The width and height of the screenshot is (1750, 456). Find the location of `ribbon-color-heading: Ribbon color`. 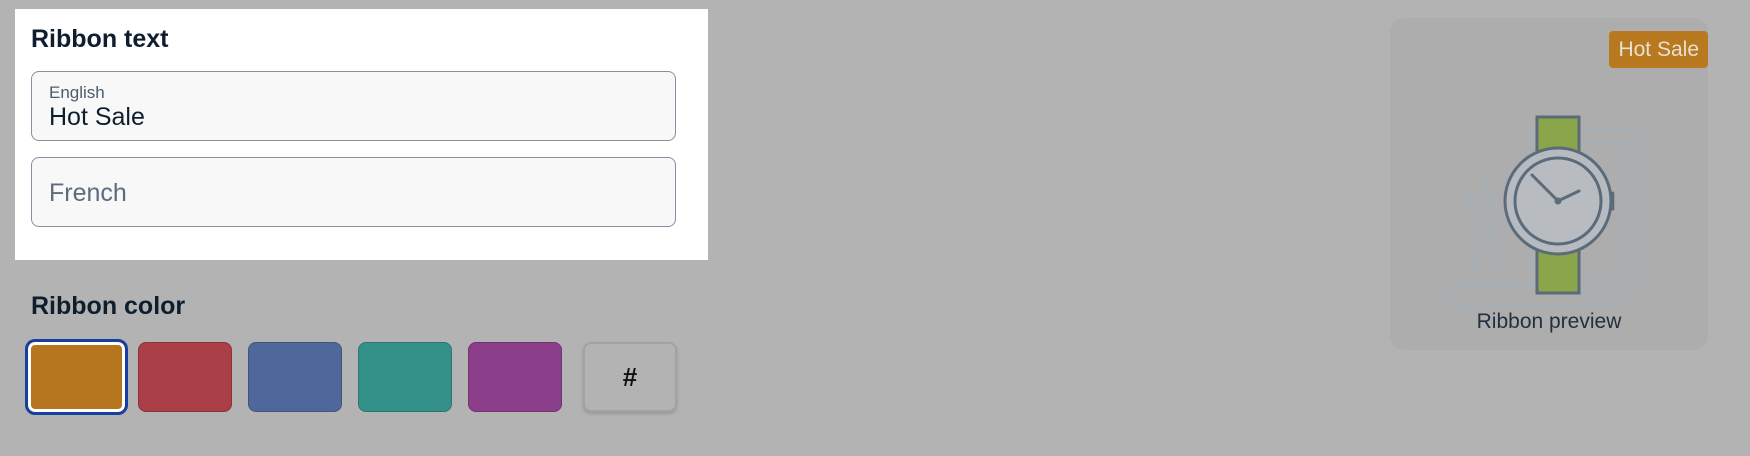

ribbon-color-heading: Ribbon color is located at coordinates (108, 306).